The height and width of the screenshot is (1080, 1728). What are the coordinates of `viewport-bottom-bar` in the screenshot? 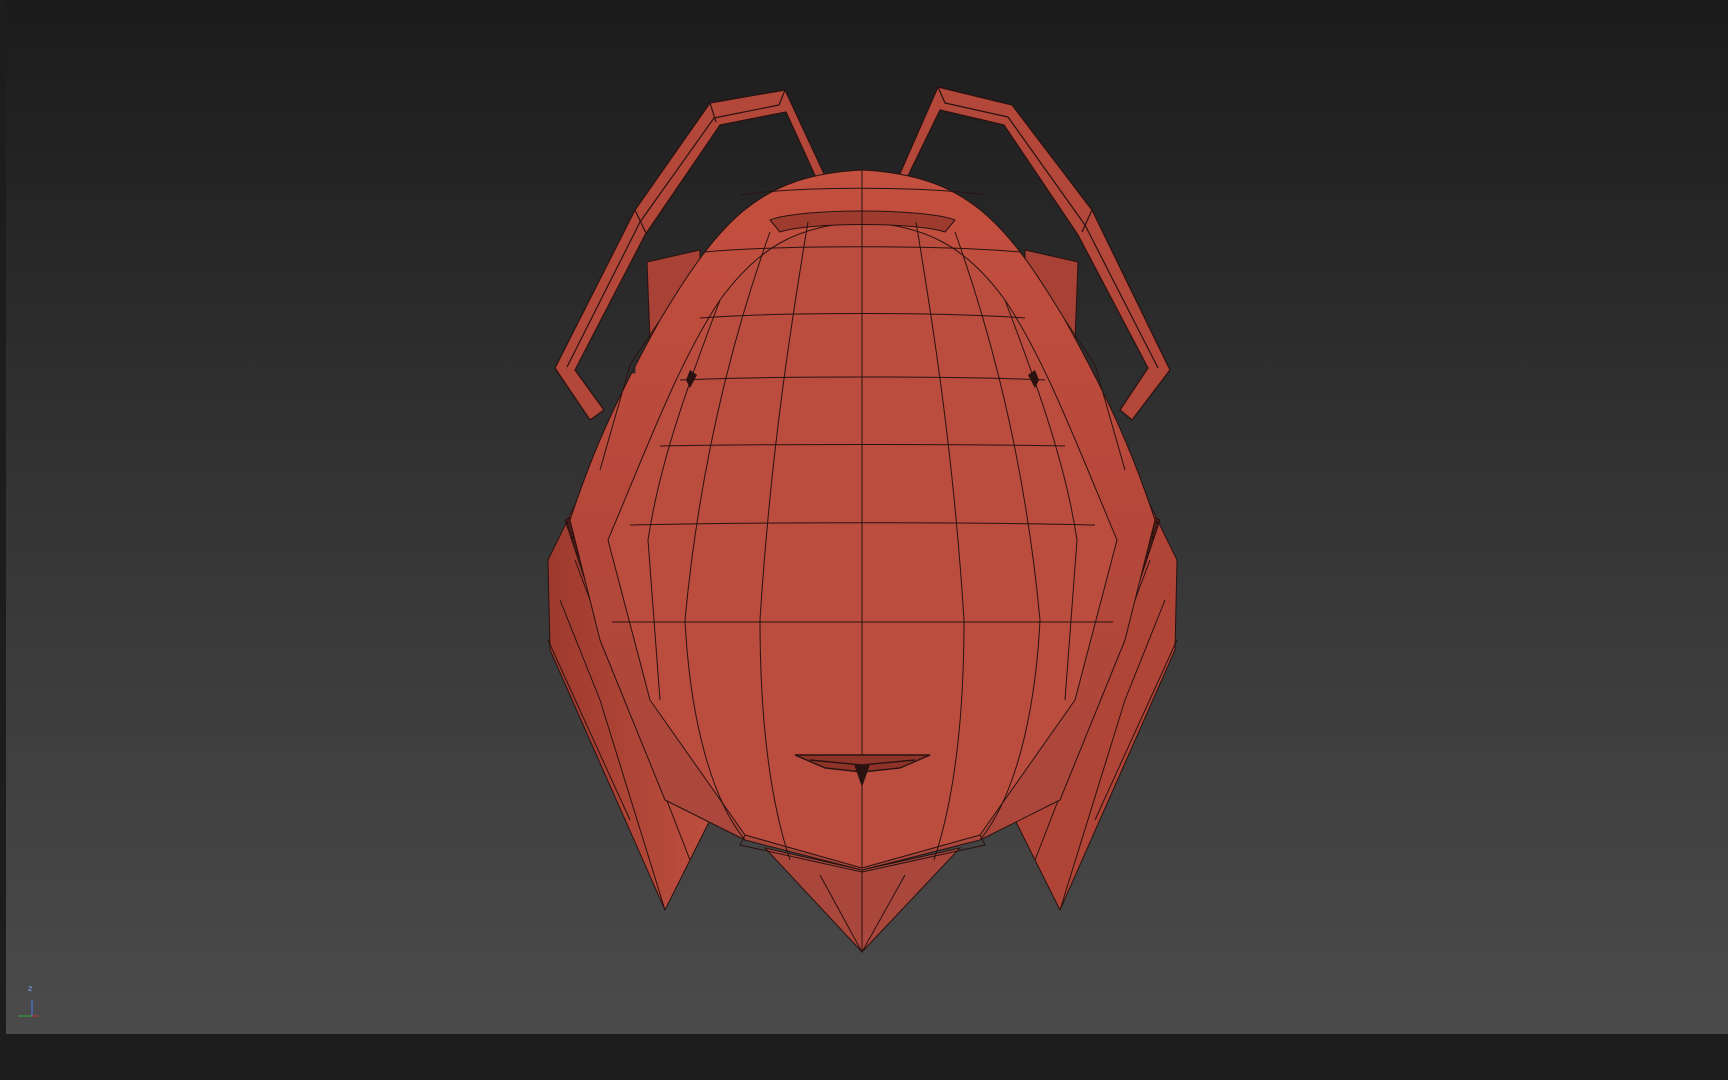 It's located at (864, 1057).